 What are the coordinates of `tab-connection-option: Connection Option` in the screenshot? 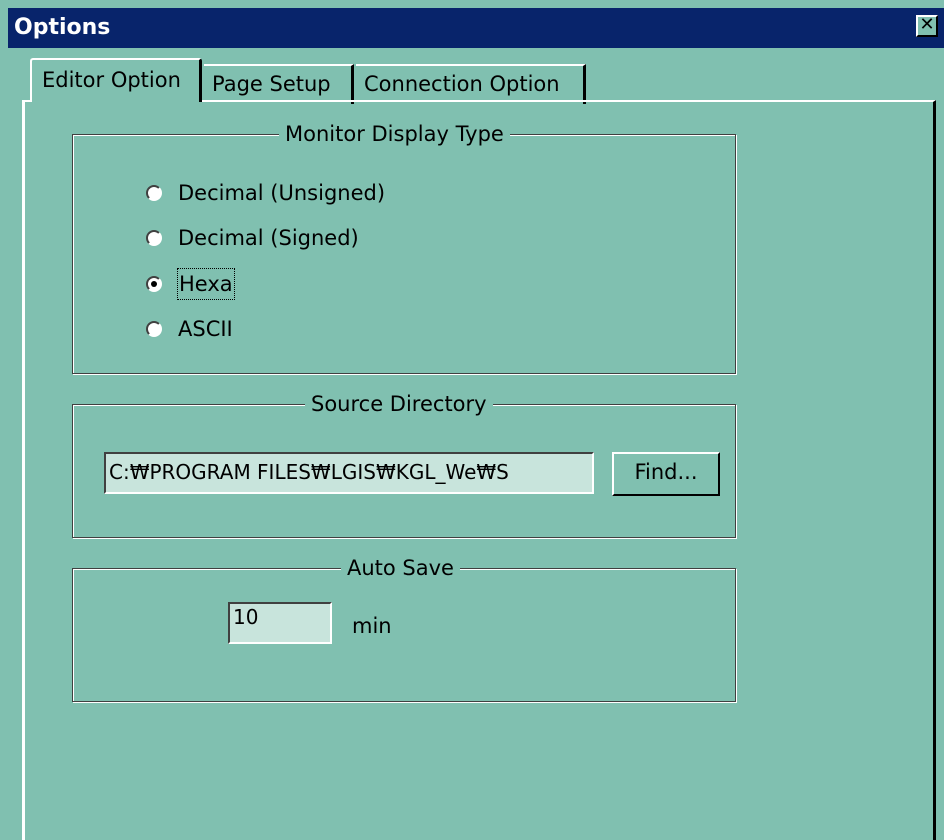 It's located at (471, 84).